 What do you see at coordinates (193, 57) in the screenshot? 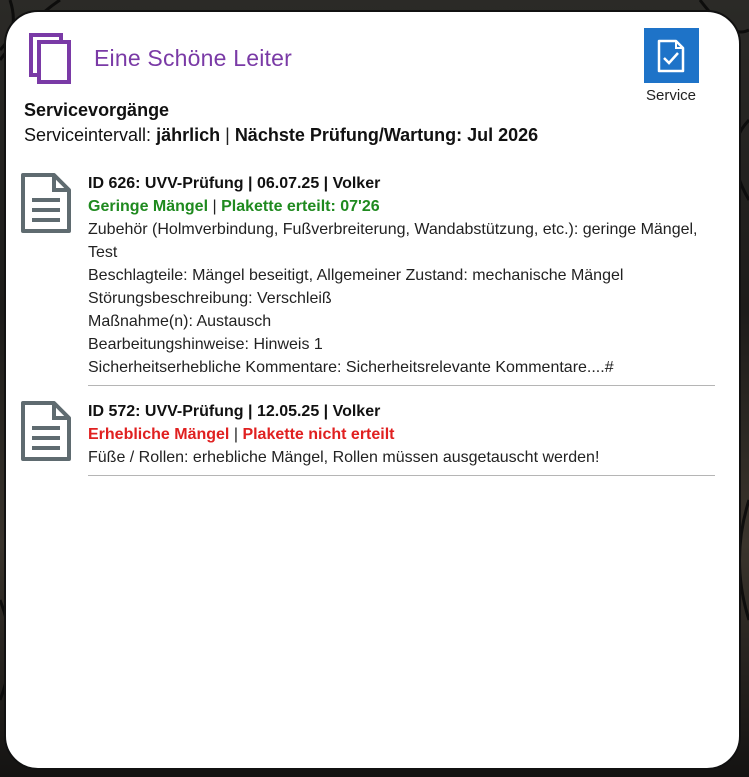
I see `page-title: Eine Schöne Leiter` at bounding box center [193, 57].